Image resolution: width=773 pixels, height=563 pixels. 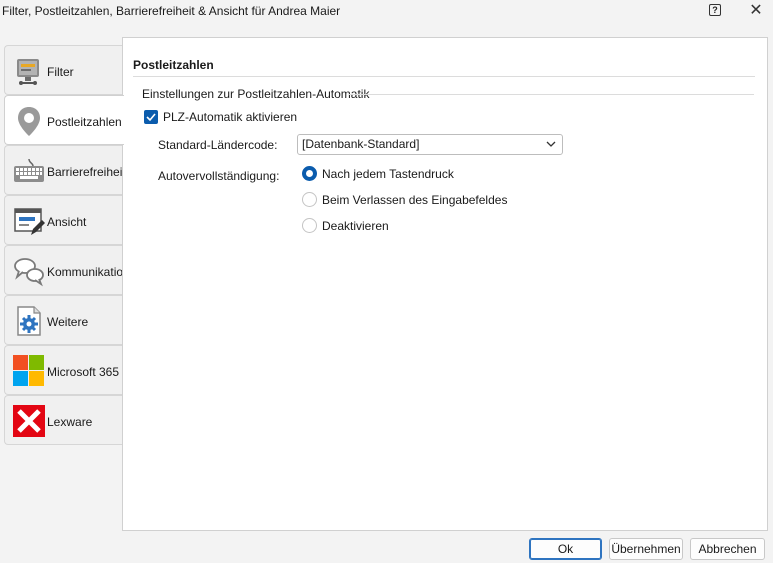 I want to click on tab-filter: Filter, so click(x=63, y=70).